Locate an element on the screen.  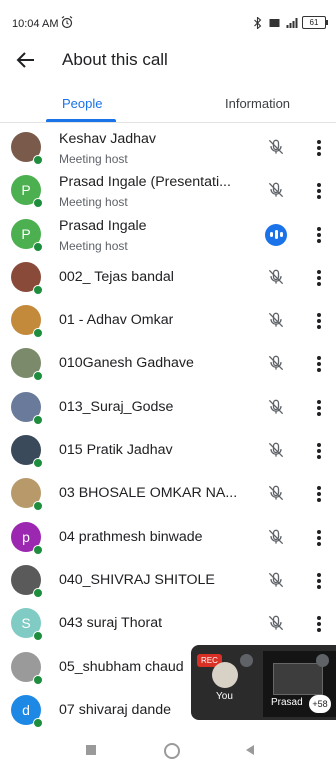
participant-row: 010Ganesh Gadhave is located at coordinates (168, 363).